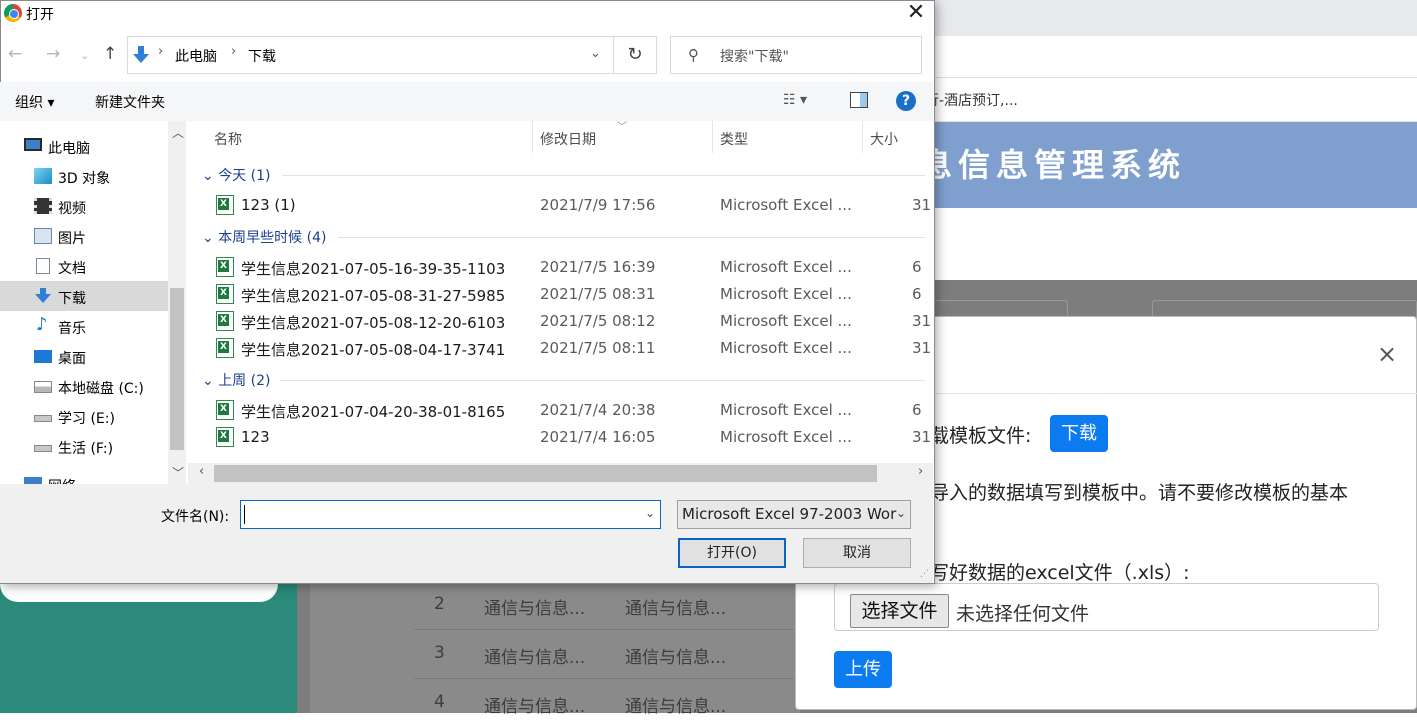 This screenshot has height=727, width=1417. Describe the element at coordinates (622, 127) in the screenshot. I see `sort-chevron-icon: ﹀` at that location.